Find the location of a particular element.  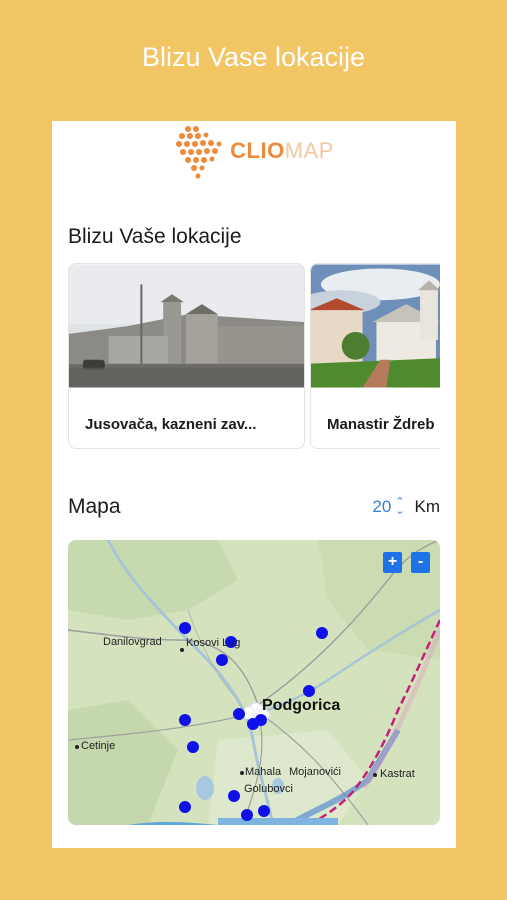

app-header: CLIOMAP is located at coordinates (254, 151).